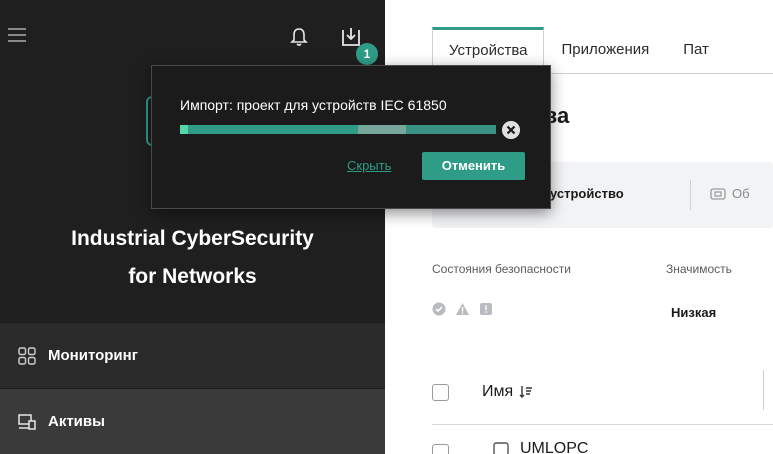 The width and height of the screenshot is (773, 454). What do you see at coordinates (76, 421) in the screenshot?
I see `sidebar-item-label: Активы` at bounding box center [76, 421].